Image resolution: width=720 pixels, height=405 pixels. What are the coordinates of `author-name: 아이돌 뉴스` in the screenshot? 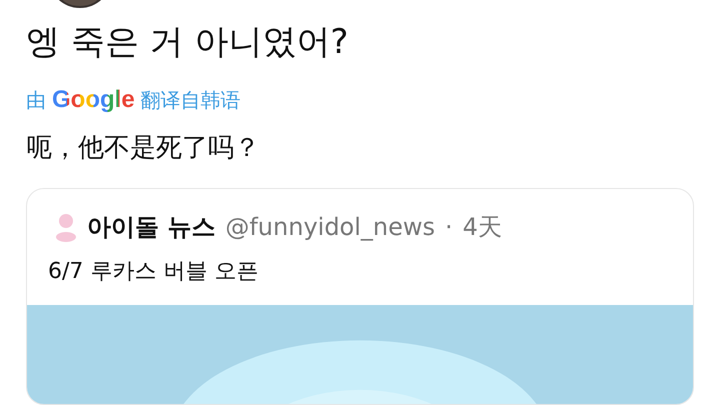 It's located at (151, 227).